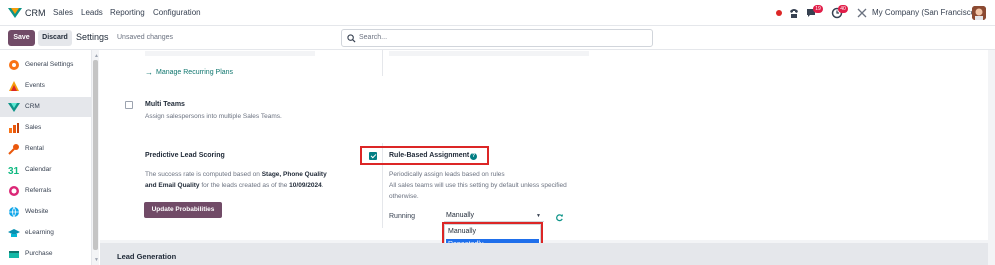 This screenshot has height=265, width=995. What do you see at coordinates (203, 174) in the screenshot?
I see `pls-desc-text: The success rate is computed based on` at bounding box center [203, 174].